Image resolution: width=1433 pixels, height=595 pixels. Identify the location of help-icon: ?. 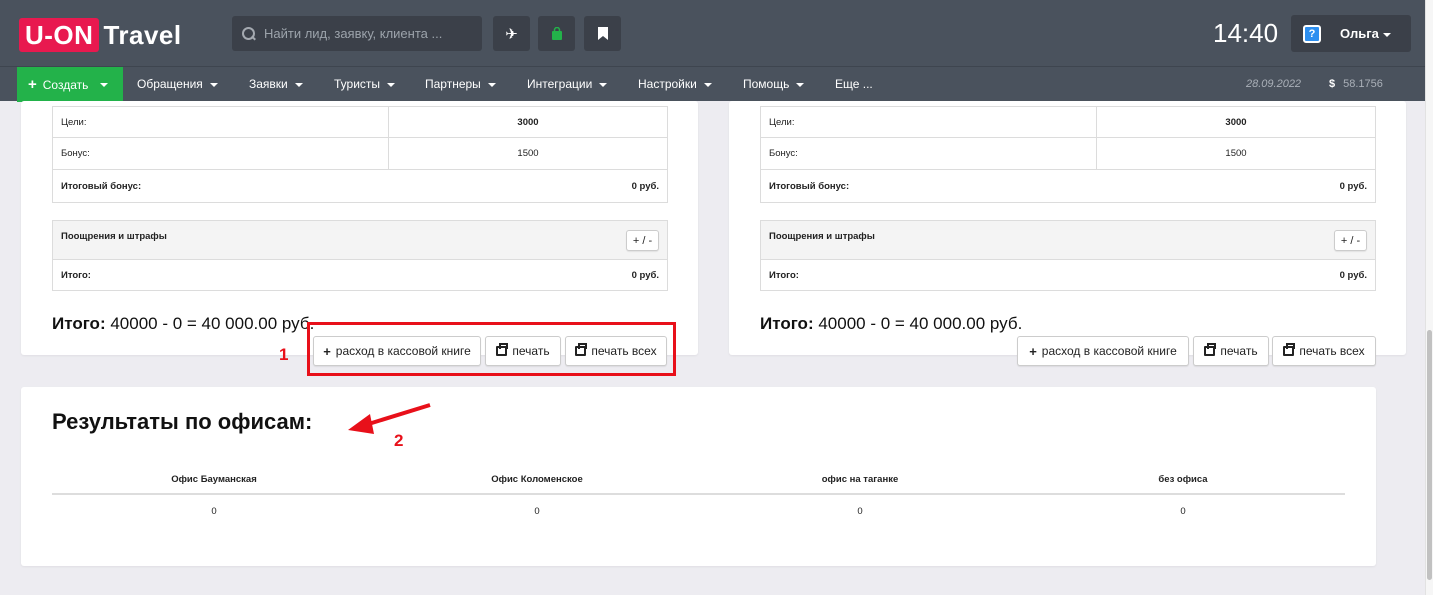
(1312, 33).